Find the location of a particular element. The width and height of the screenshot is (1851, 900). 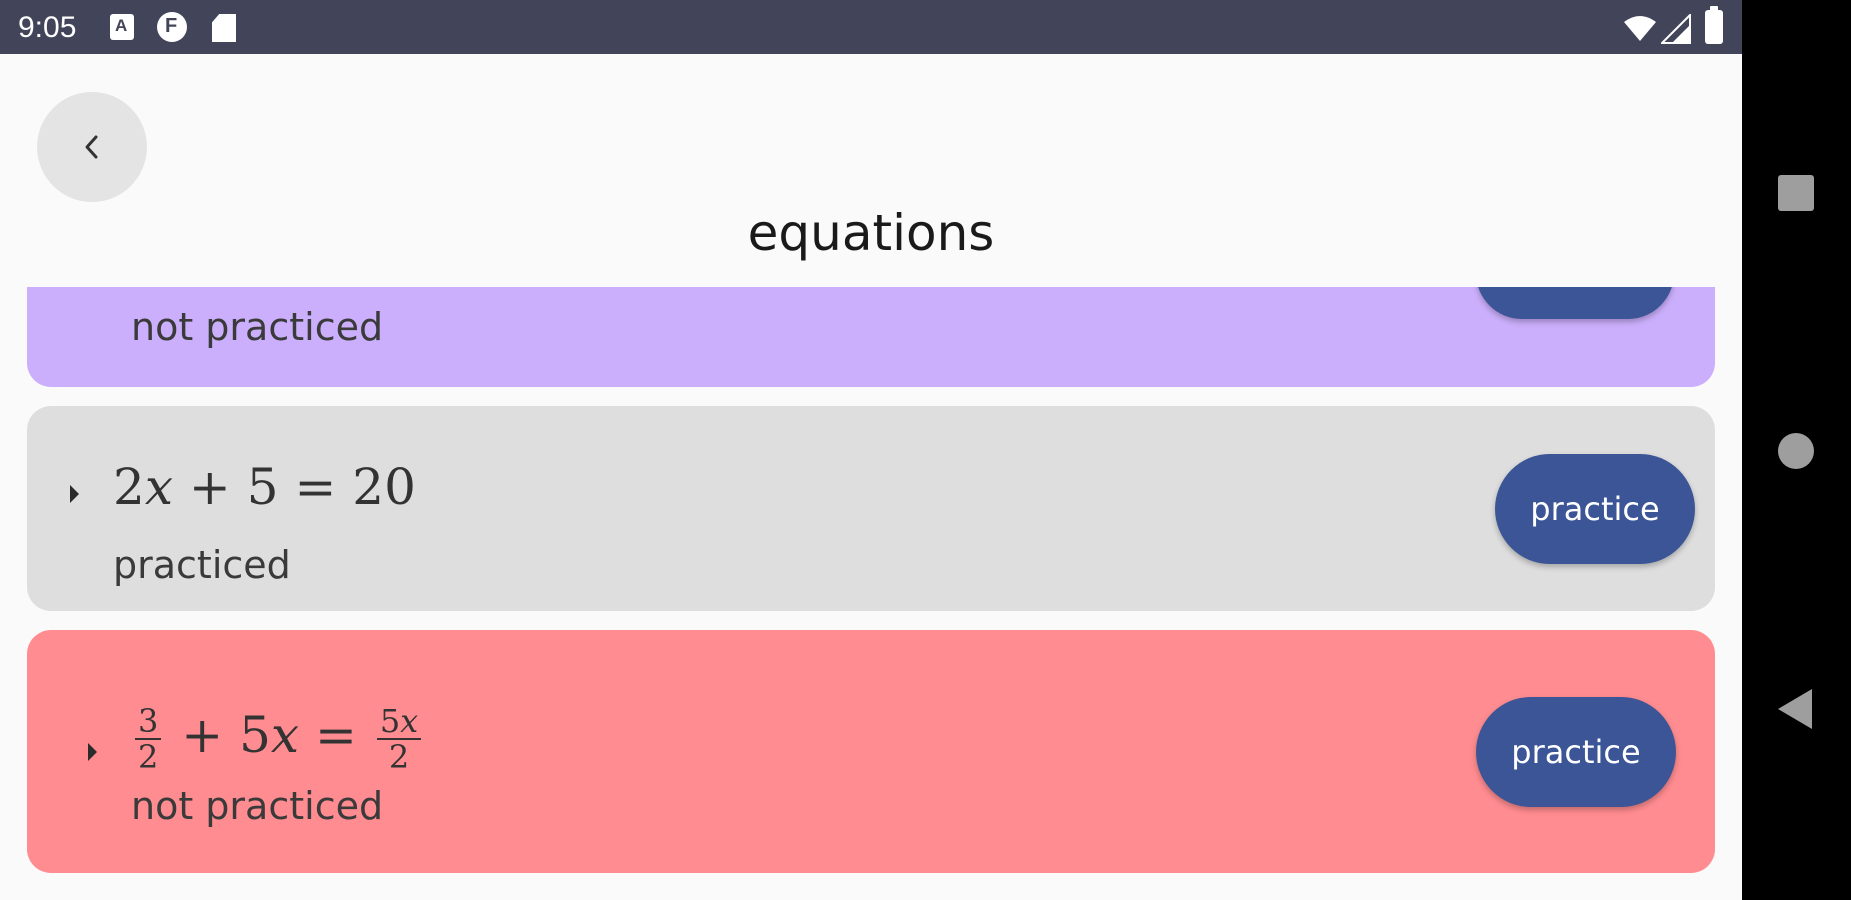

chevron-left-icon is located at coordinates (91, 147).